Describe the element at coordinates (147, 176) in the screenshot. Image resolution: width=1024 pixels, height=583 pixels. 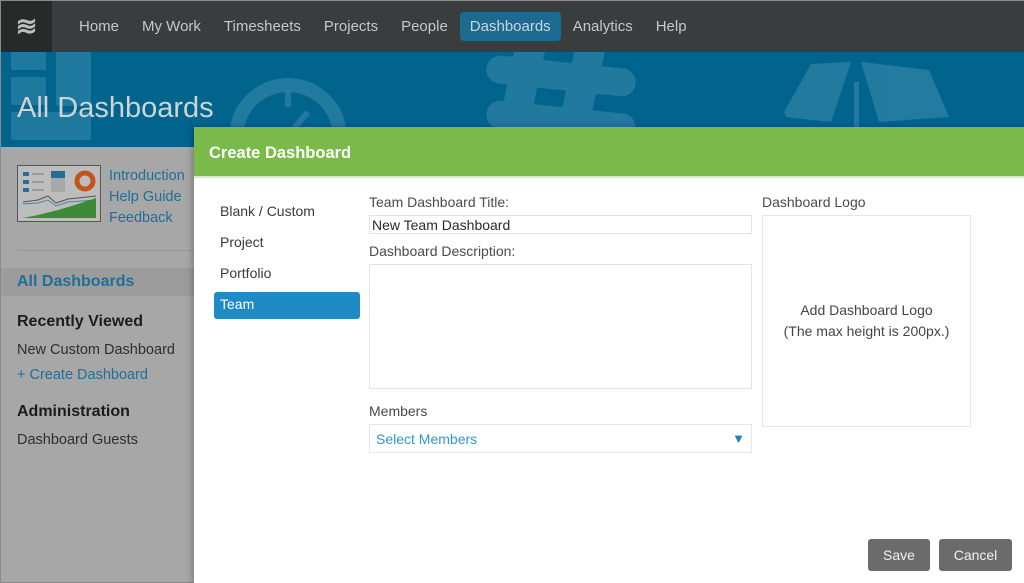
I see `introduction-link: Introduction` at that location.